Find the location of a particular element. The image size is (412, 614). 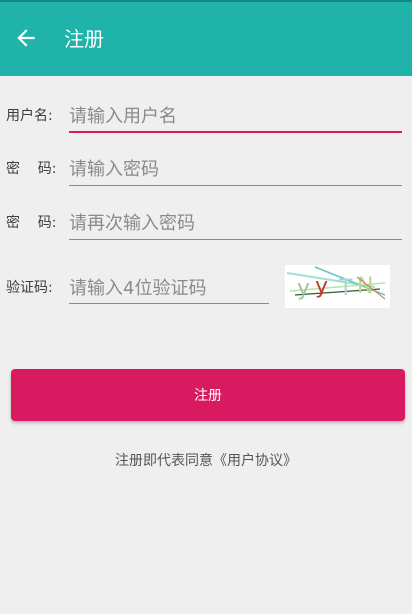

back-button is located at coordinates (26, 38).